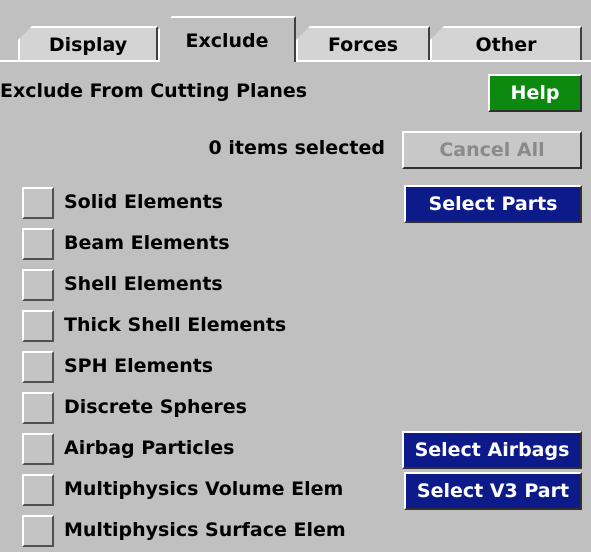  Describe the element at coordinates (295, 244) in the screenshot. I see `list-item: Beam Elements` at that location.